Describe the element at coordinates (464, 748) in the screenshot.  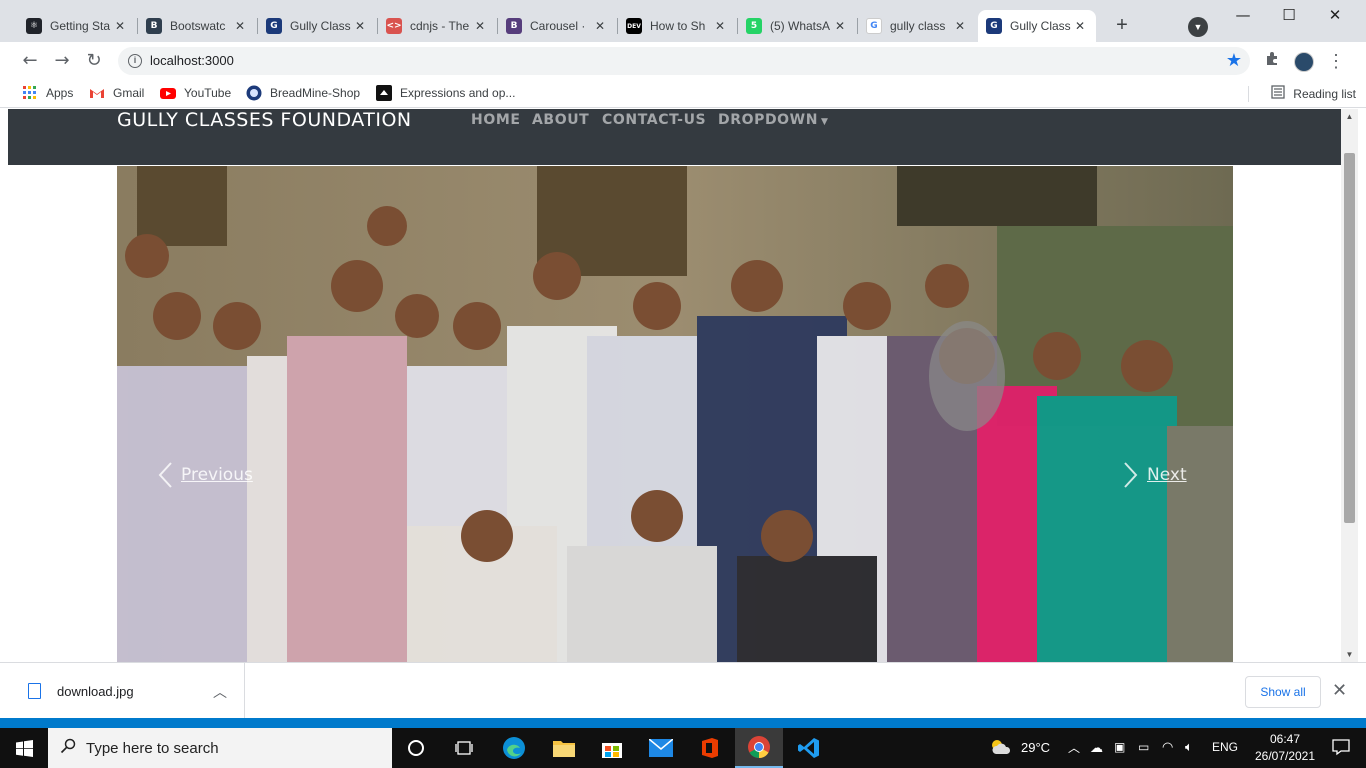
I see `task-view-icon` at that location.